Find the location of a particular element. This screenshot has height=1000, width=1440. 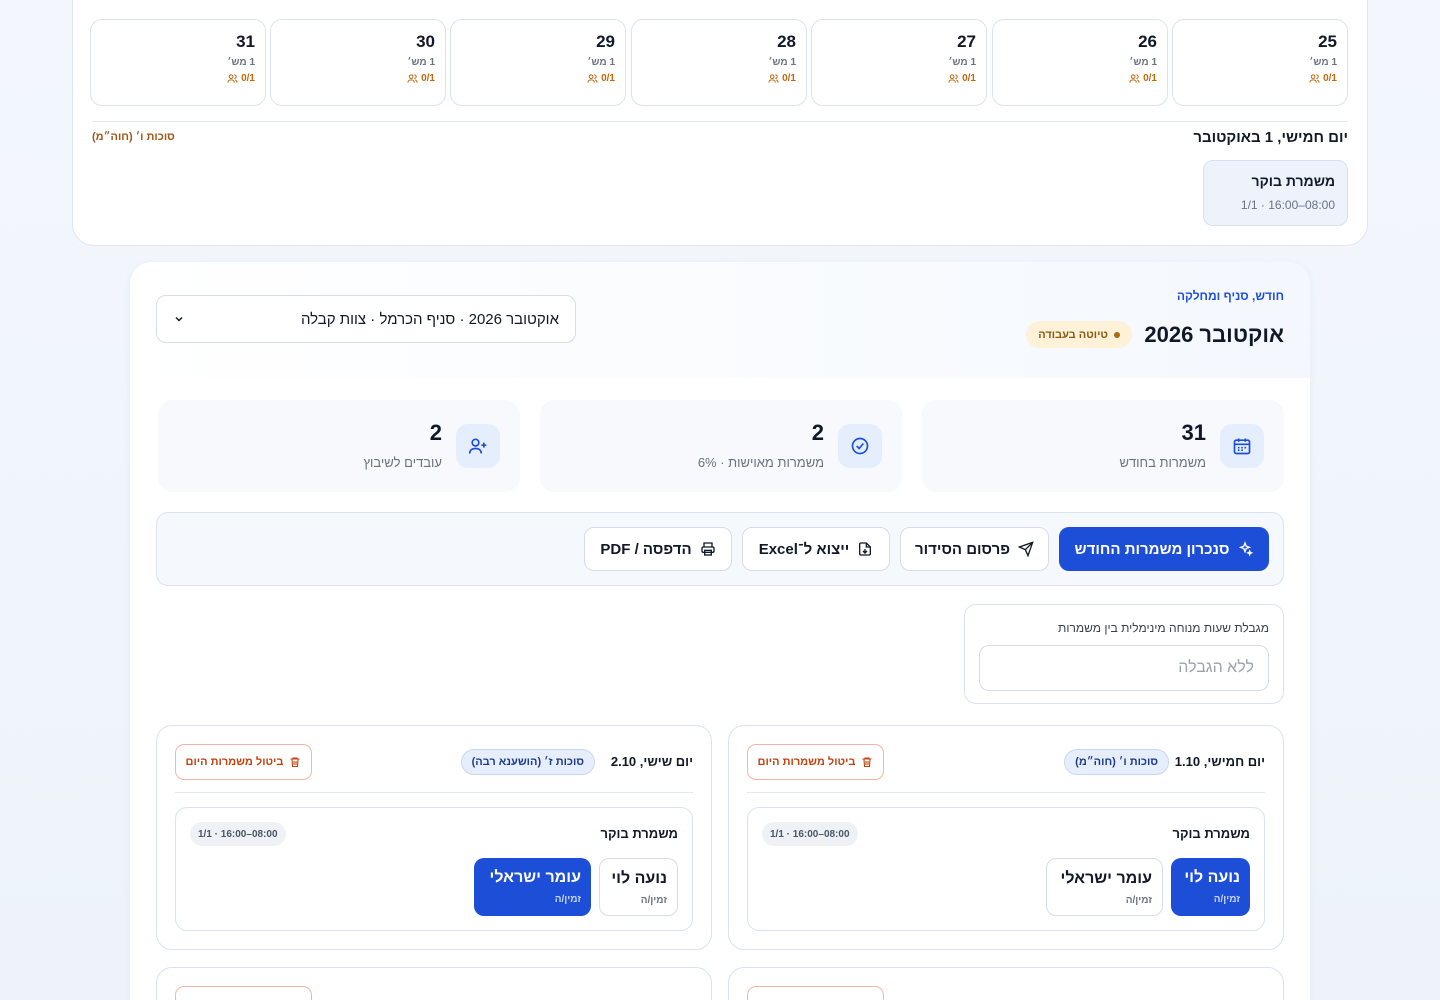

calendar-day-28: 28 1 מש׳ 0/1 is located at coordinates (719, 62).